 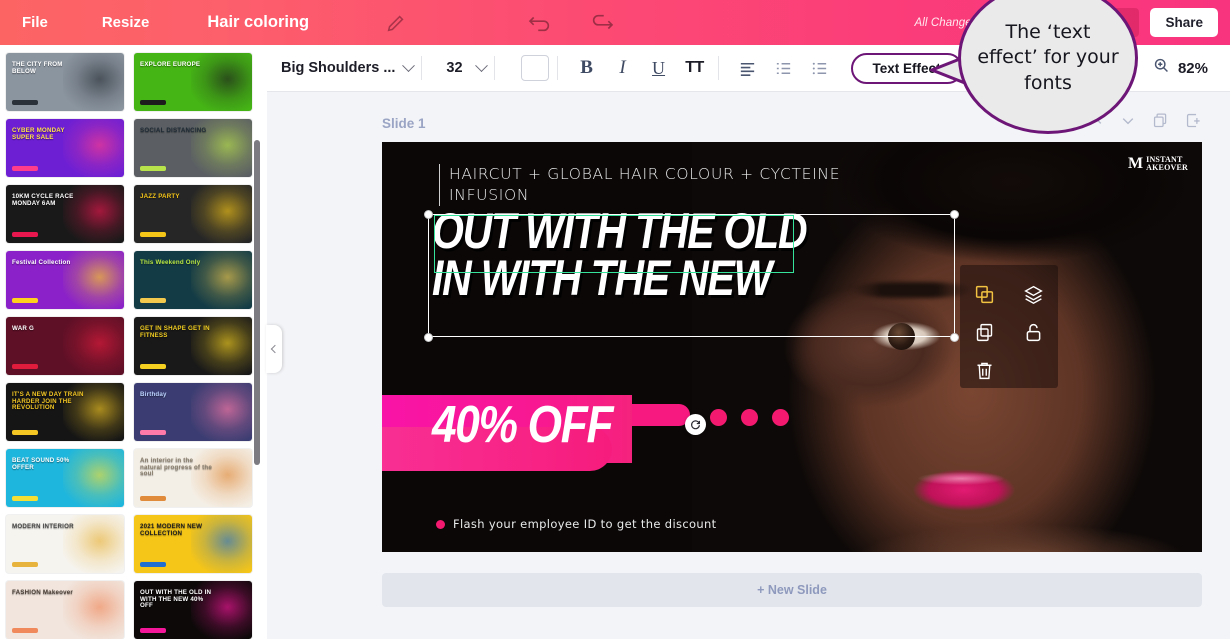 I want to click on logo-line-2: AKEOVER, so click(x=1167, y=168).